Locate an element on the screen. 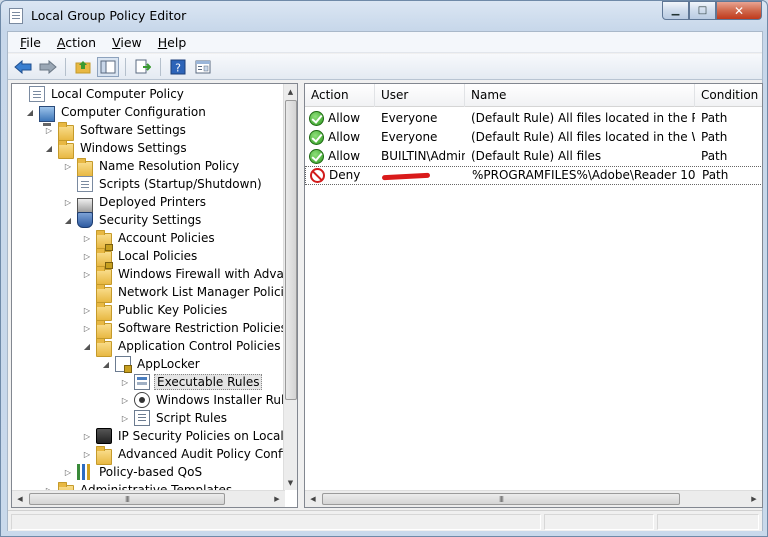 The width and height of the screenshot is (768, 537). tree-item-label: IP Security Policies on Local Computer is located at coordinates (201, 436).